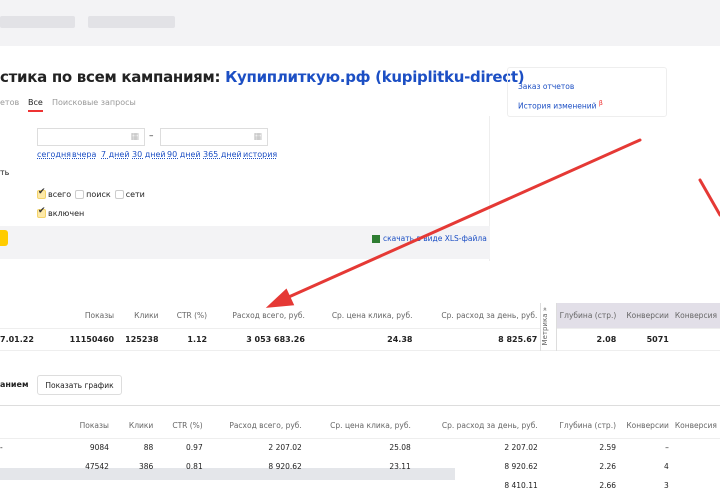 This screenshot has width=720, height=495. What do you see at coordinates (709, 197) in the screenshot?
I see `red-arrow` at bounding box center [709, 197].